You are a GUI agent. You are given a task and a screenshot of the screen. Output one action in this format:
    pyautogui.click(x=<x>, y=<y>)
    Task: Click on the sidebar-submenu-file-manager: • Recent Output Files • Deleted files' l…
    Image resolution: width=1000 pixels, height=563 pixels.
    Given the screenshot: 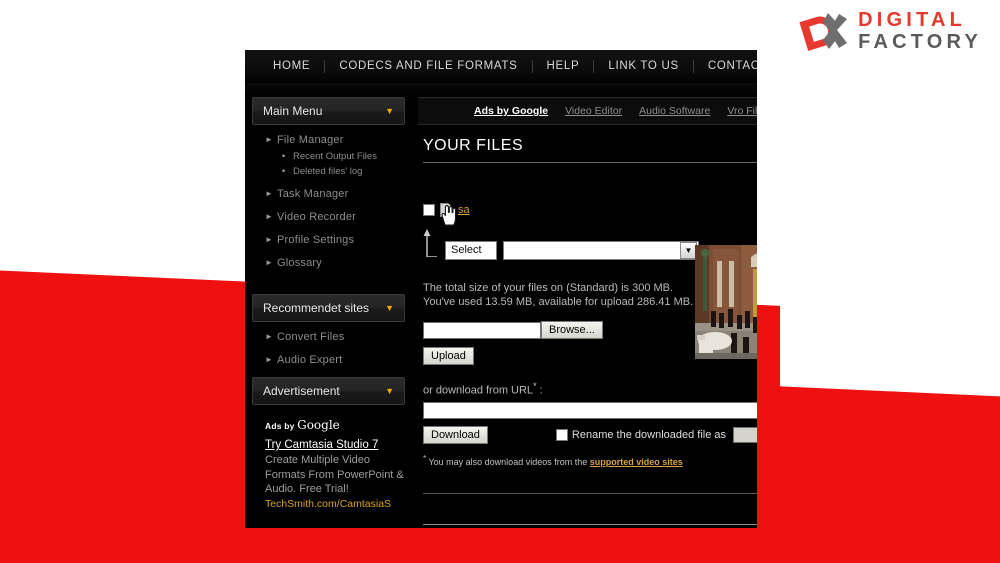 What is the action you would take?
    pyautogui.click(x=331, y=164)
    